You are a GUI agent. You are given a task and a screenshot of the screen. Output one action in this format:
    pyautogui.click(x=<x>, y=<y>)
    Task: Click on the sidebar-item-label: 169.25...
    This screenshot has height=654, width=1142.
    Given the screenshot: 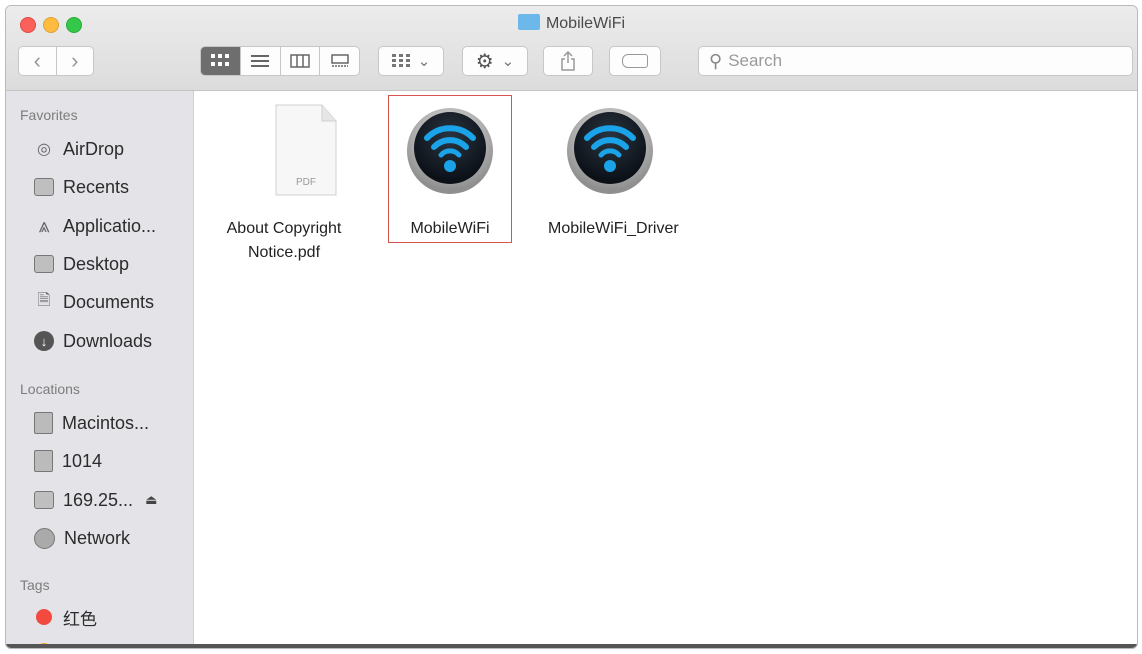 What is the action you would take?
    pyautogui.click(x=98, y=499)
    